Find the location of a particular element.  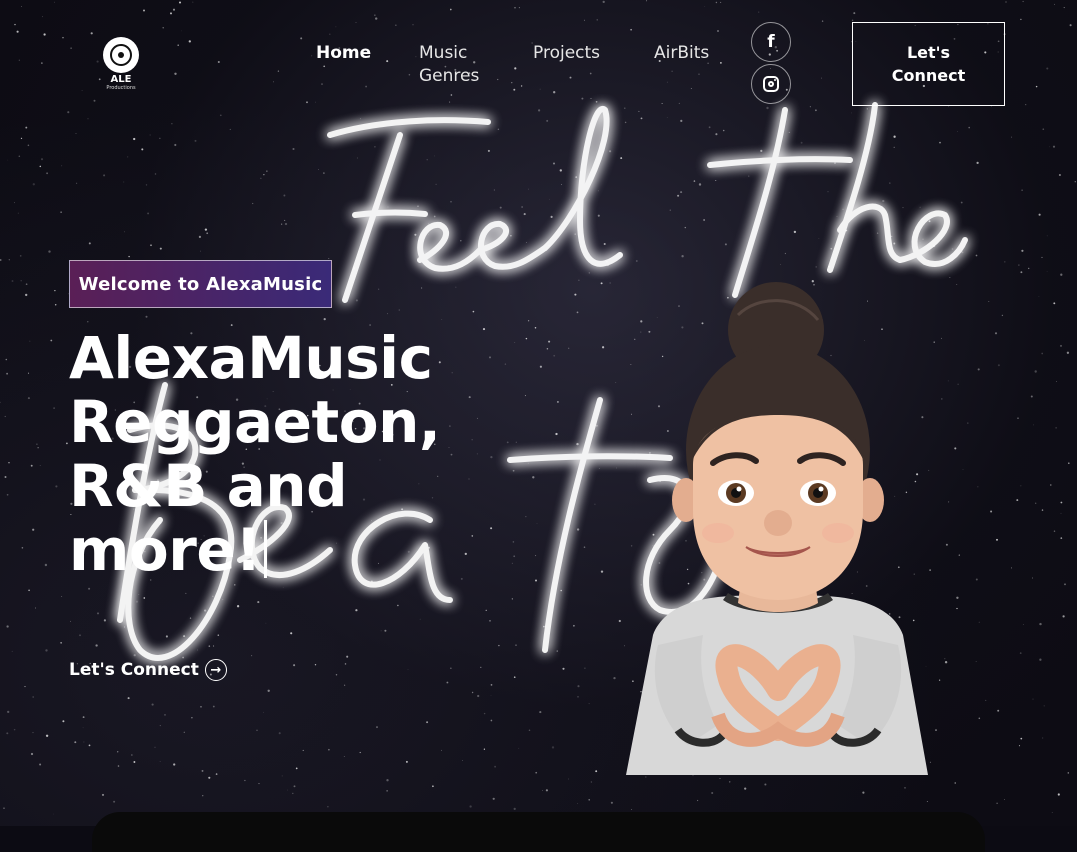

facebook-link: f is located at coordinates (771, 42).